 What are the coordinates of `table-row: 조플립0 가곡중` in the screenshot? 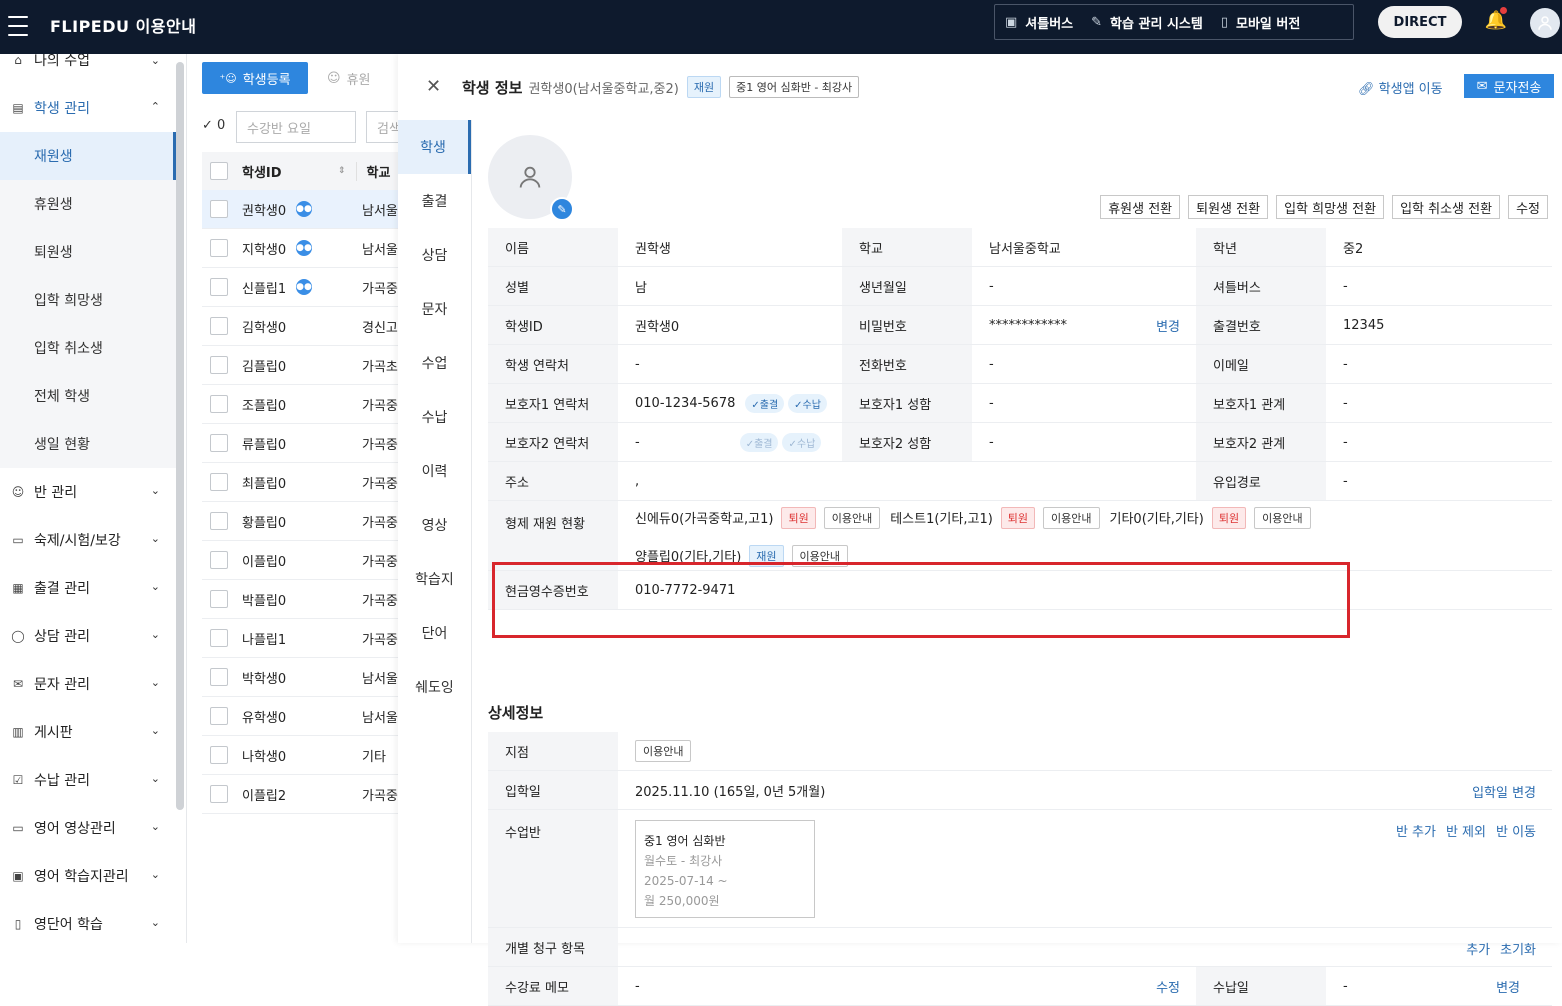 It's located at (300, 404).